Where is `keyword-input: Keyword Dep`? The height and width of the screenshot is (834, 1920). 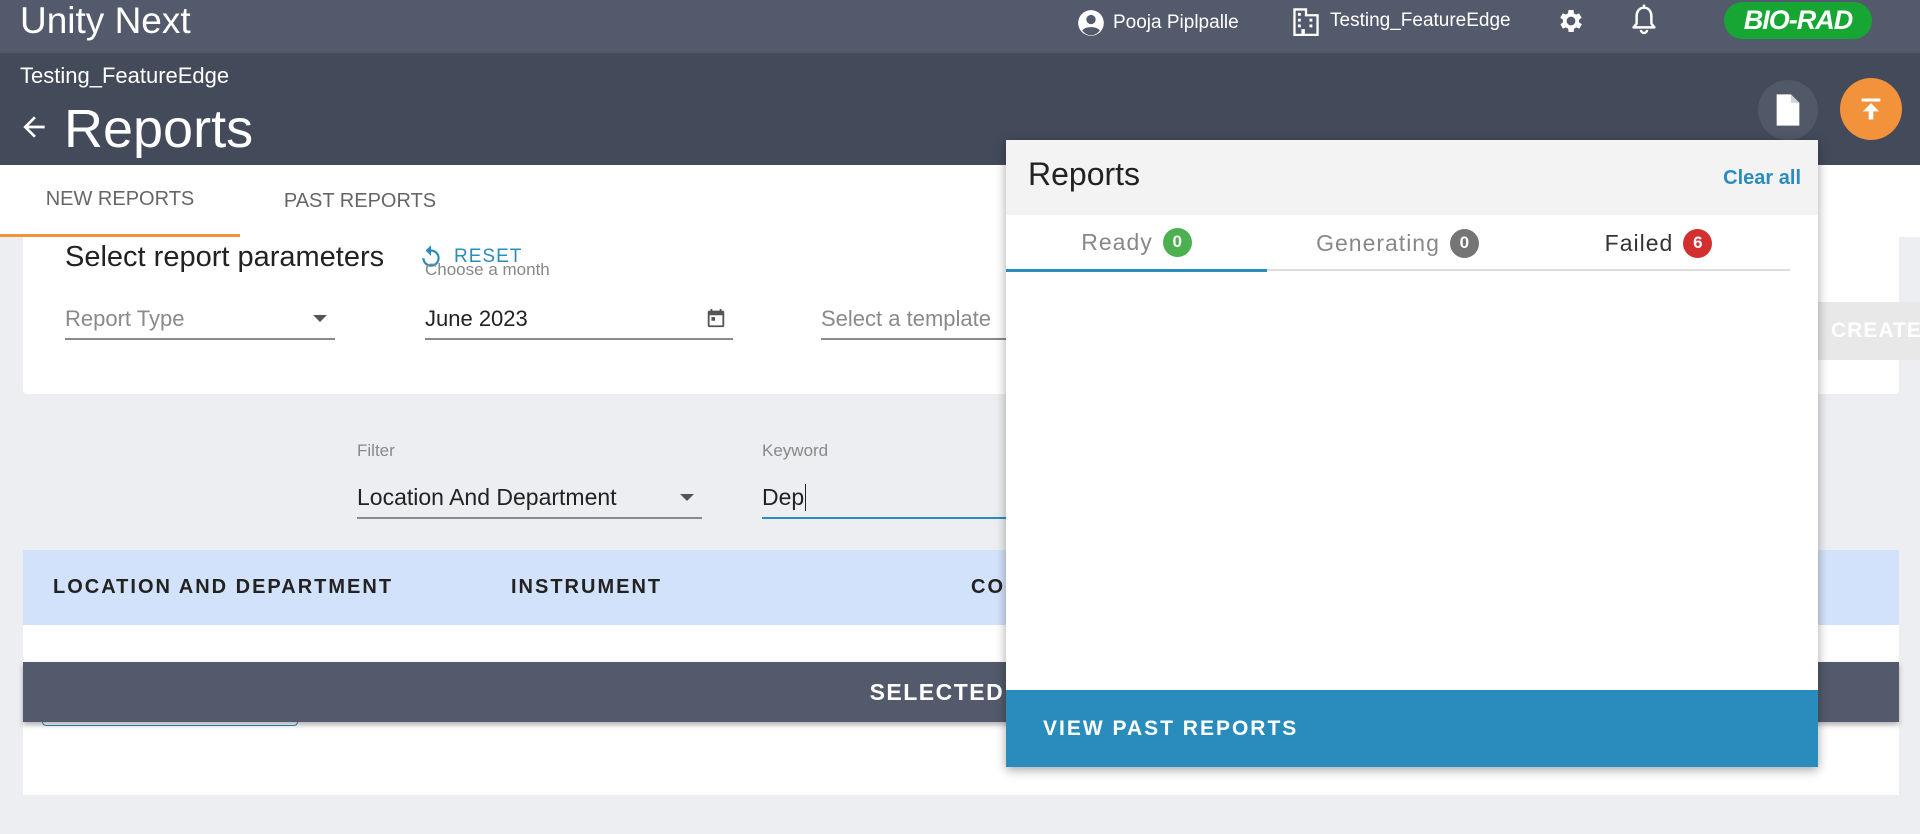
keyword-input: Keyword Dep is located at coordinates (887, 480).